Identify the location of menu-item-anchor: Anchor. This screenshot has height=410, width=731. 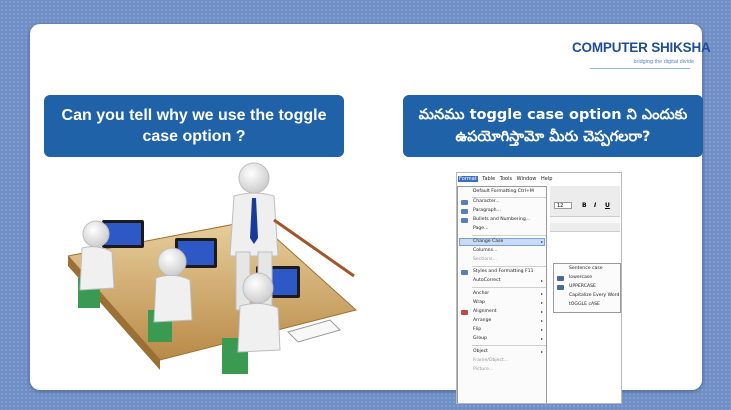
(481, 293).